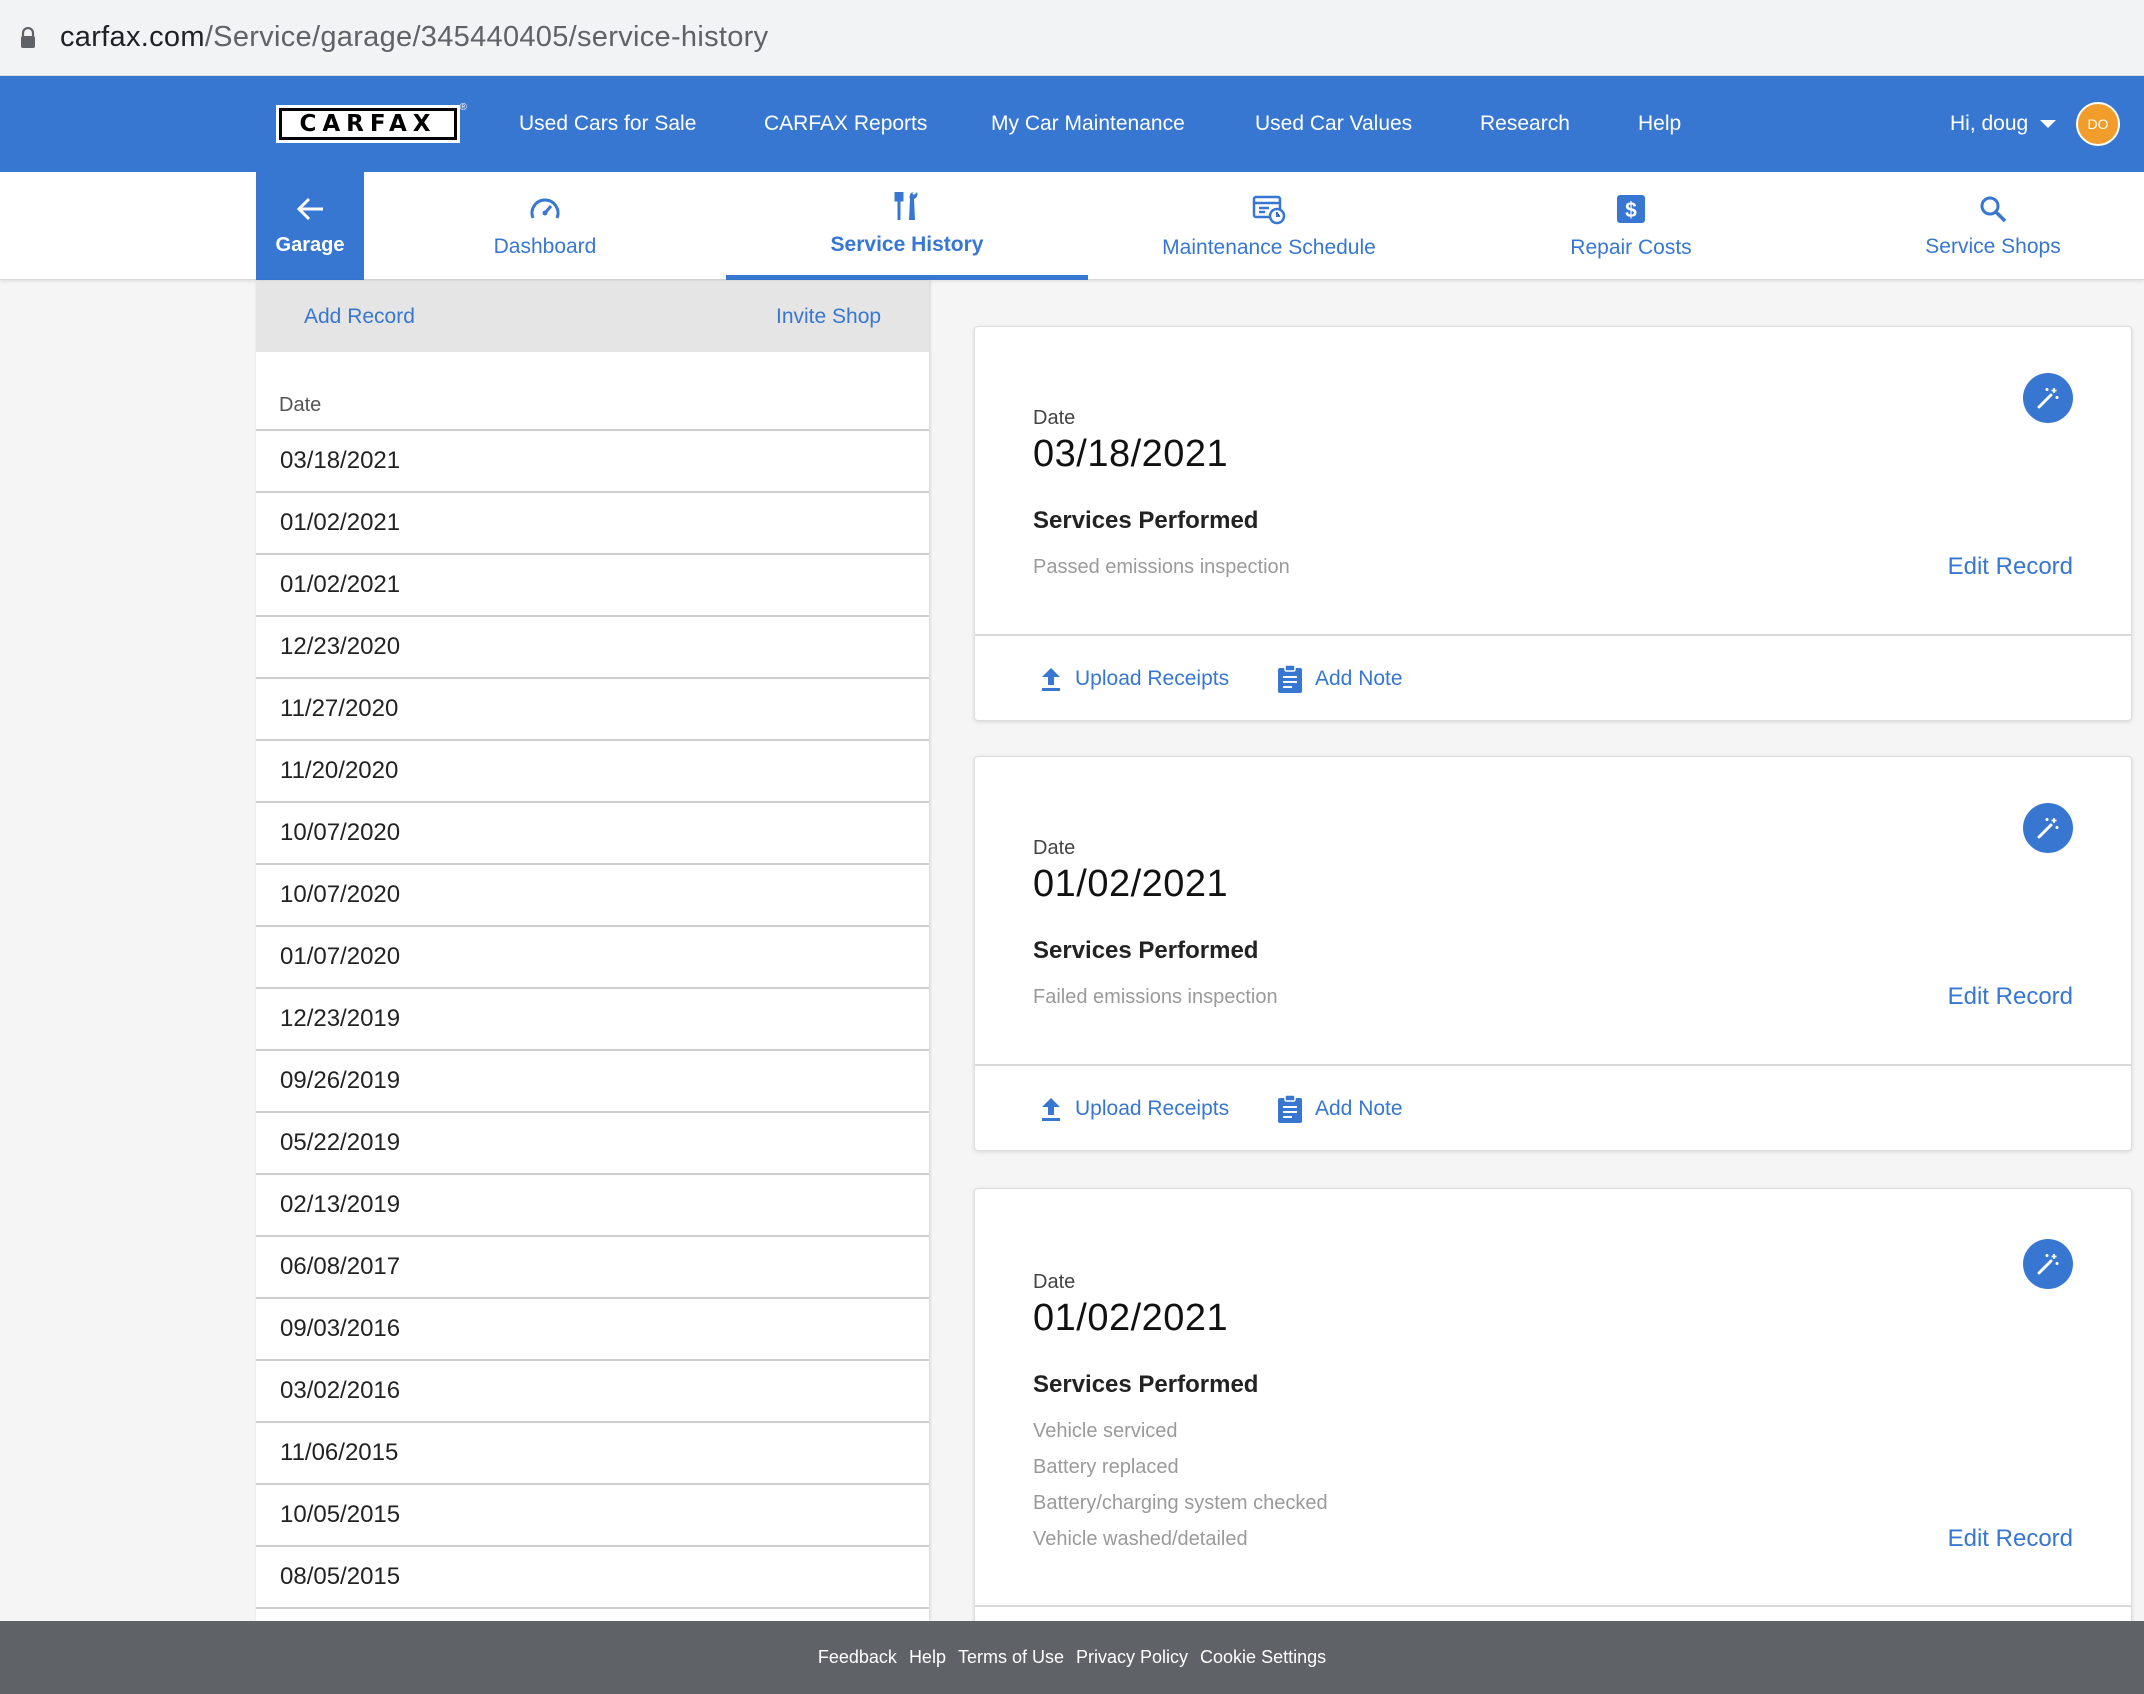 The image size is (2144, 1694). I want to click on date-row: 10/05/2015, so click(592, 1516).